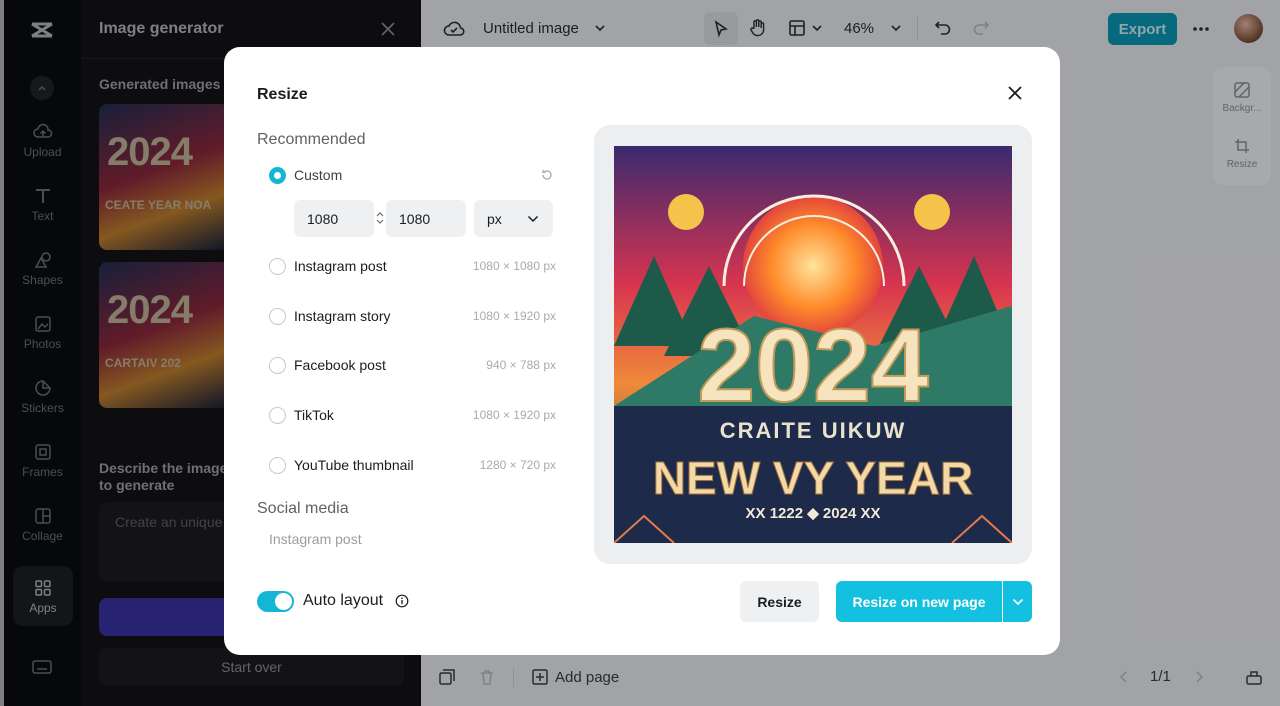 The image size is (1280, 706). I want to click on option-custom: Custom, so click(412, 175).